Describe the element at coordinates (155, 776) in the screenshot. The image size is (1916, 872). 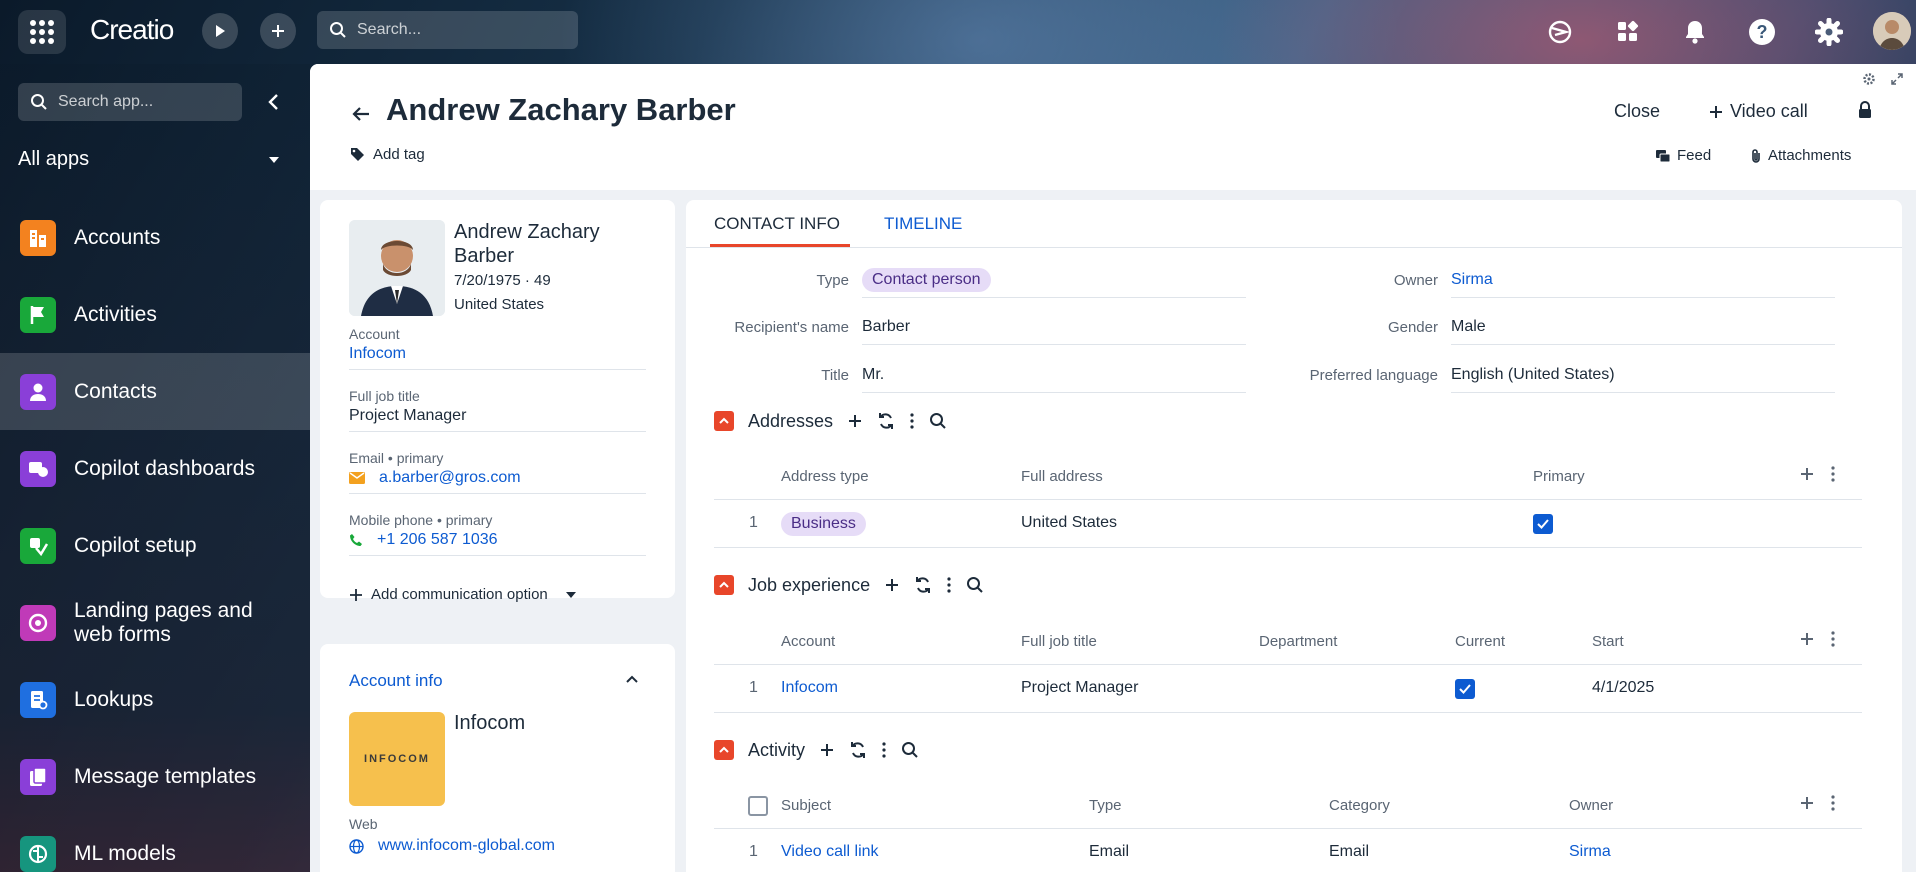
I see `sidebar-item-message-templates: Message templates` at that location.